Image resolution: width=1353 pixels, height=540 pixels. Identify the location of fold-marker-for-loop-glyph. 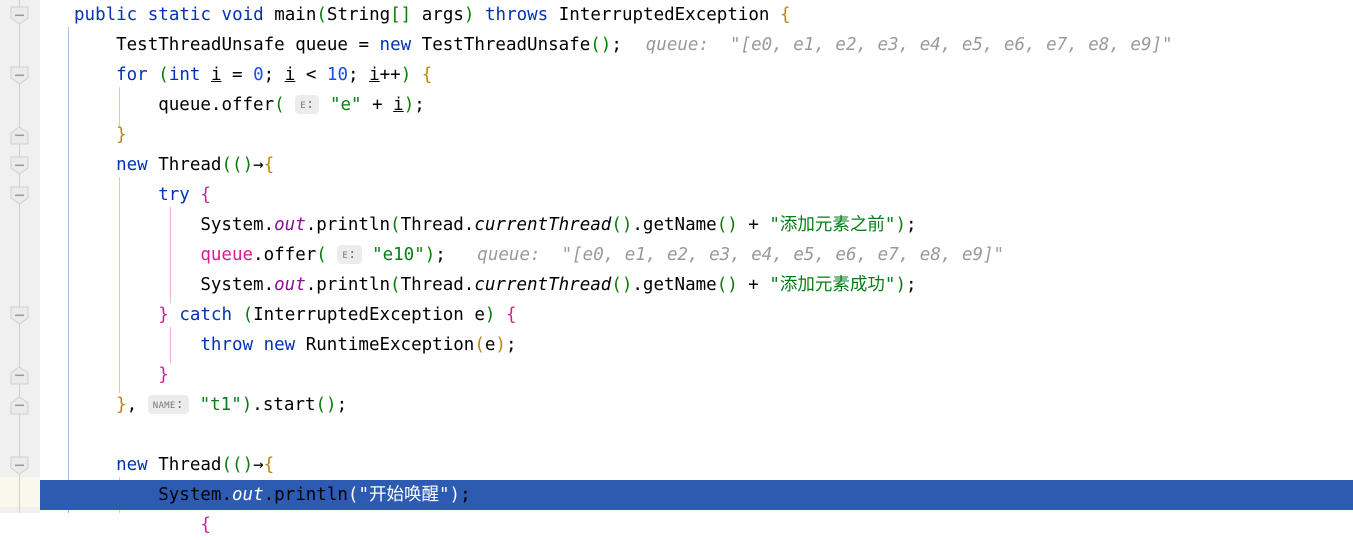
(19, 75).